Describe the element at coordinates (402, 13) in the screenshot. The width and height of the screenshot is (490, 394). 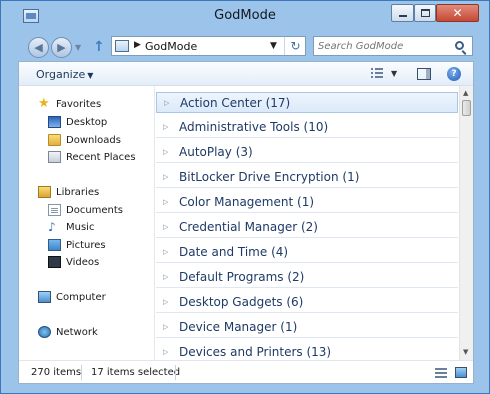
I see `minimize-button` at that location.